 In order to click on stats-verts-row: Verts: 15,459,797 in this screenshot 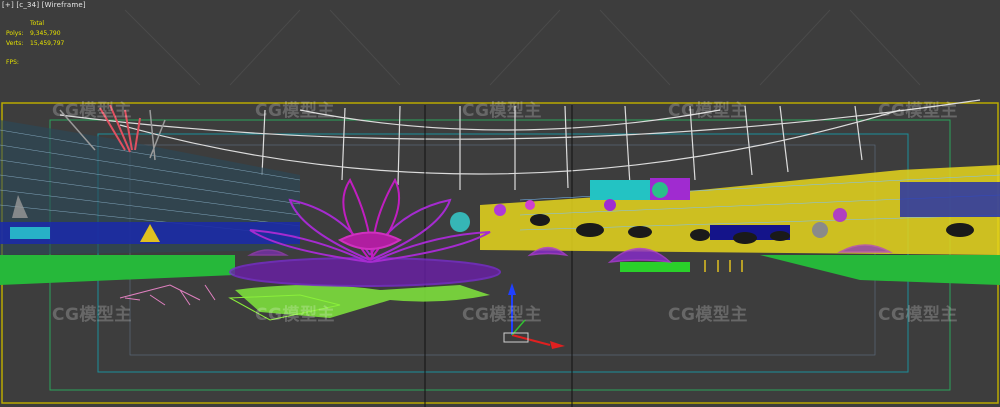, I will do `click(35, 44)`.